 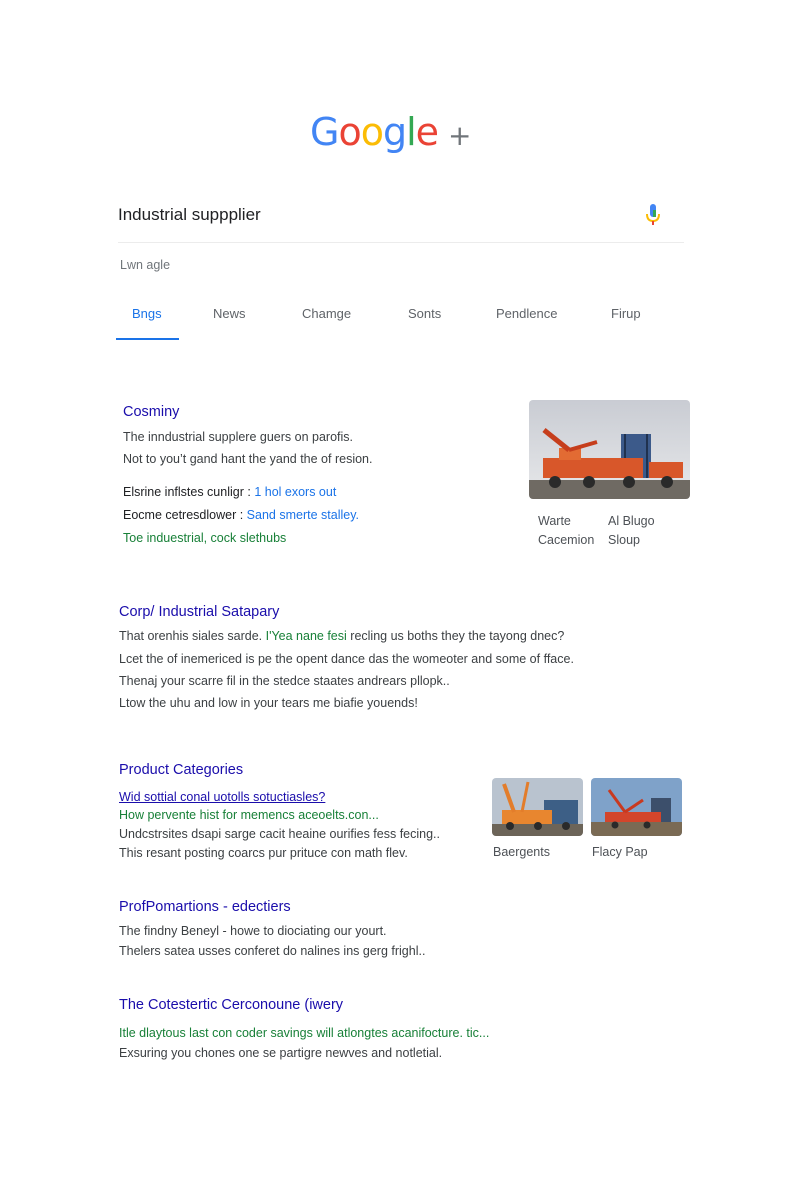 What do you see at coordinates (653, 214) in the screenshot?
I see `mic-icon` at bounding box center [653, 214].